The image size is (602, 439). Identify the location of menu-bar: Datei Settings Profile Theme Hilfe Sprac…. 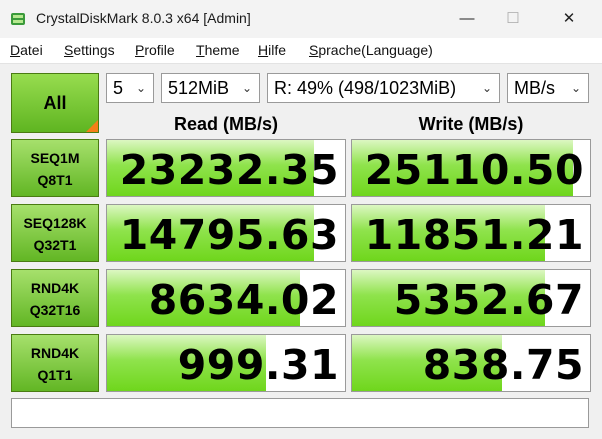
(301, 51).